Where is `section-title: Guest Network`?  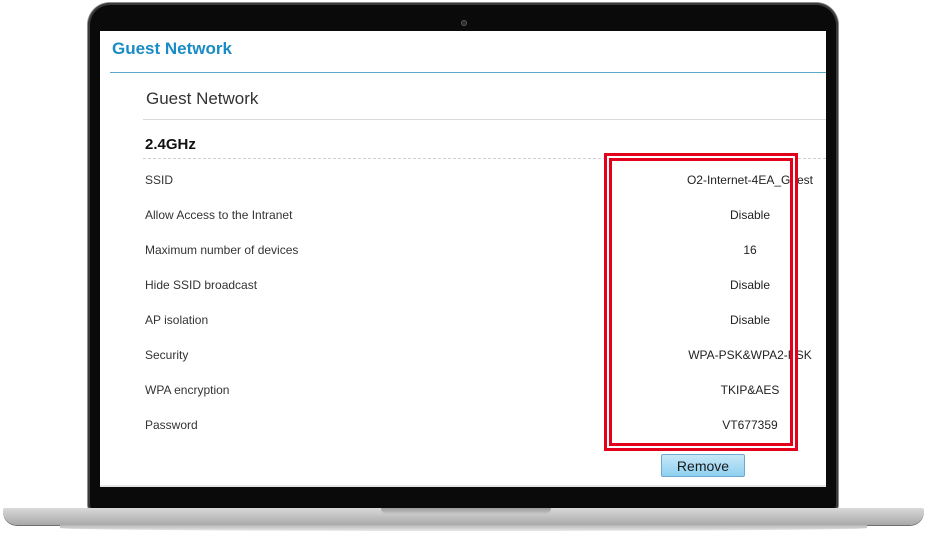 section-title: Guest Network is located at coordinates (202, 98).